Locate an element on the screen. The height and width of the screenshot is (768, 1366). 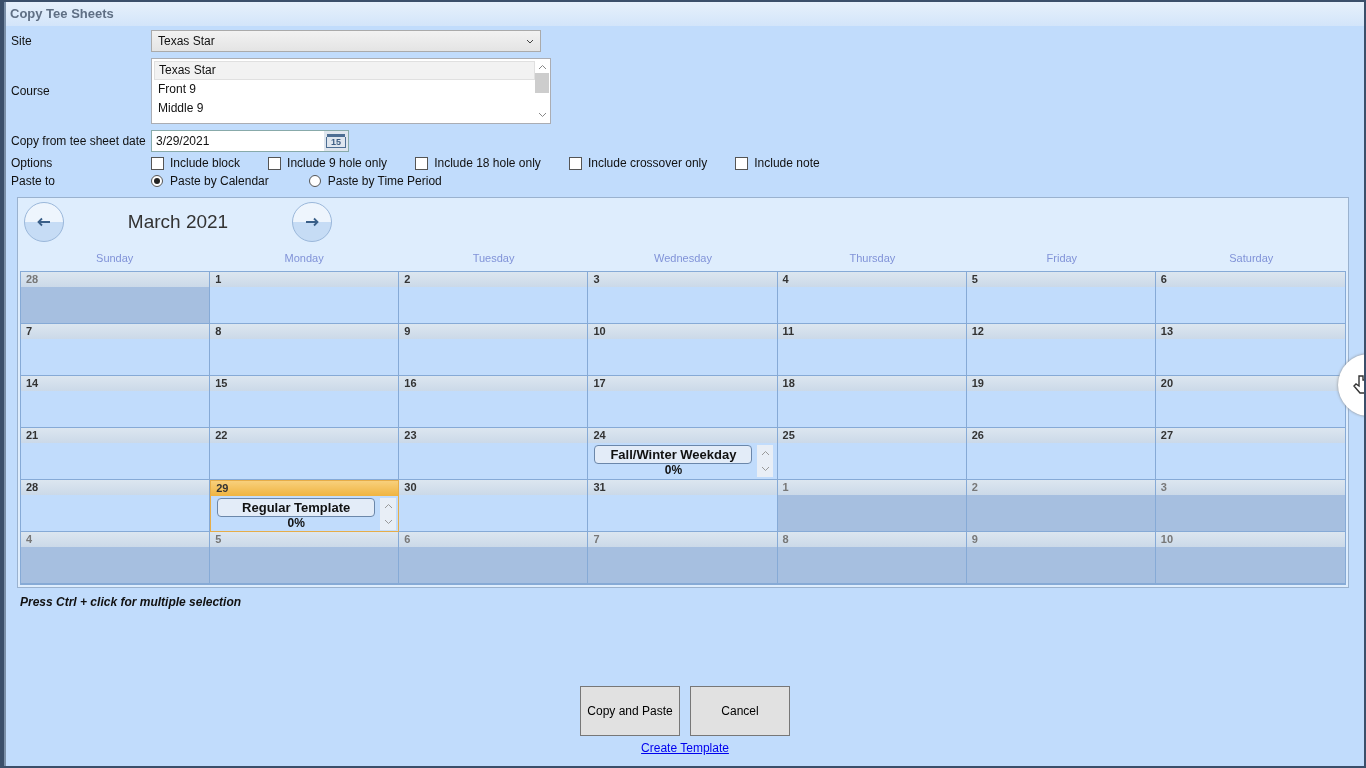
day-number: 30 is located at coordinates (410, 487).